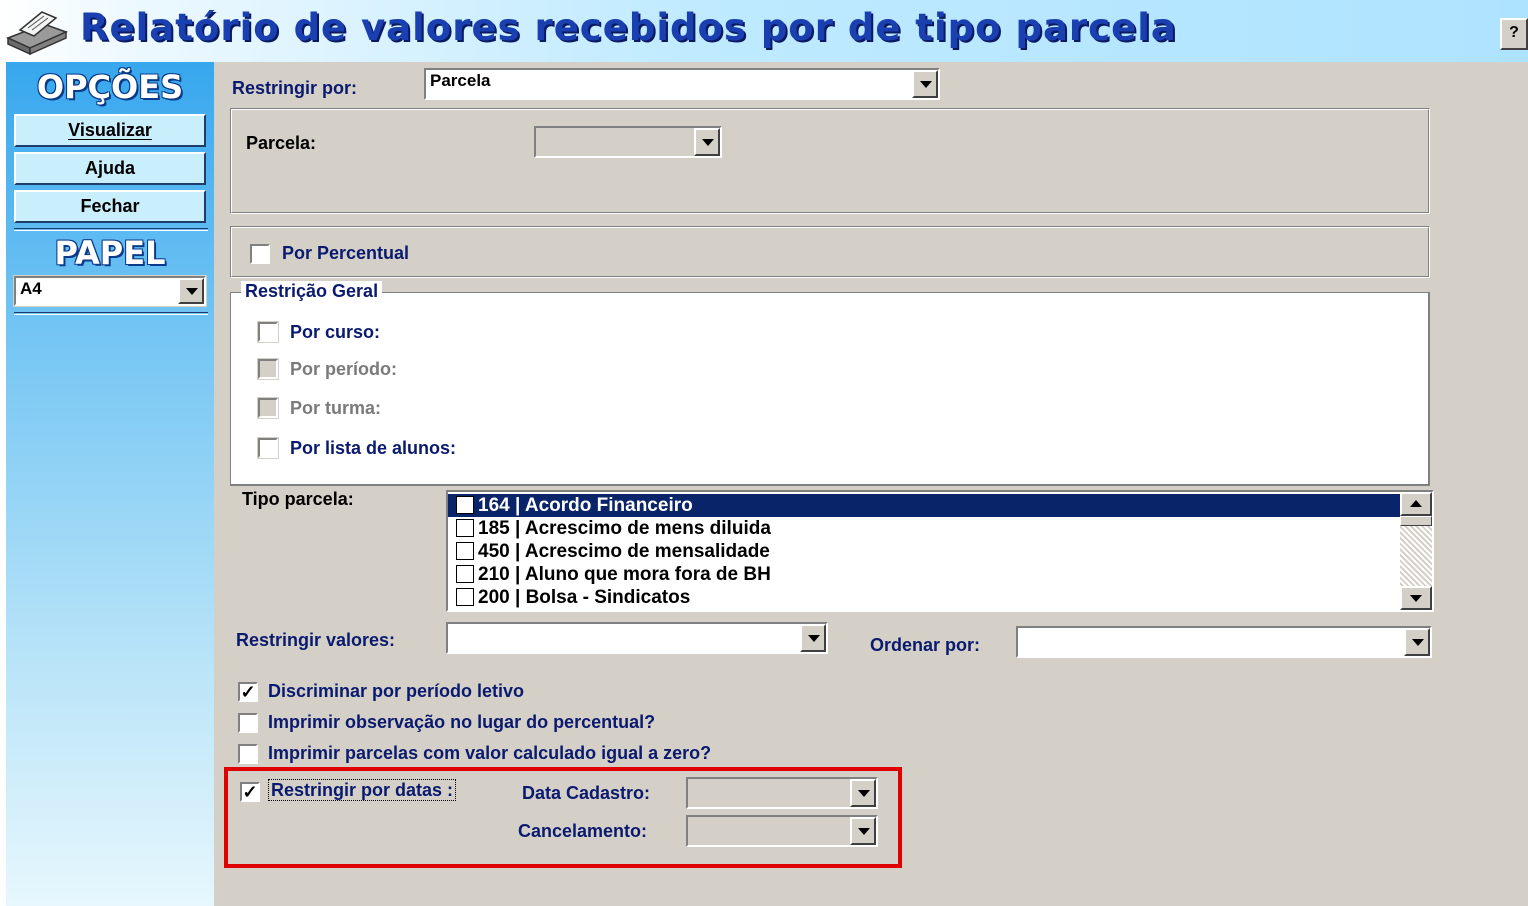  I want to click on printer-icon, so click(37, 33).